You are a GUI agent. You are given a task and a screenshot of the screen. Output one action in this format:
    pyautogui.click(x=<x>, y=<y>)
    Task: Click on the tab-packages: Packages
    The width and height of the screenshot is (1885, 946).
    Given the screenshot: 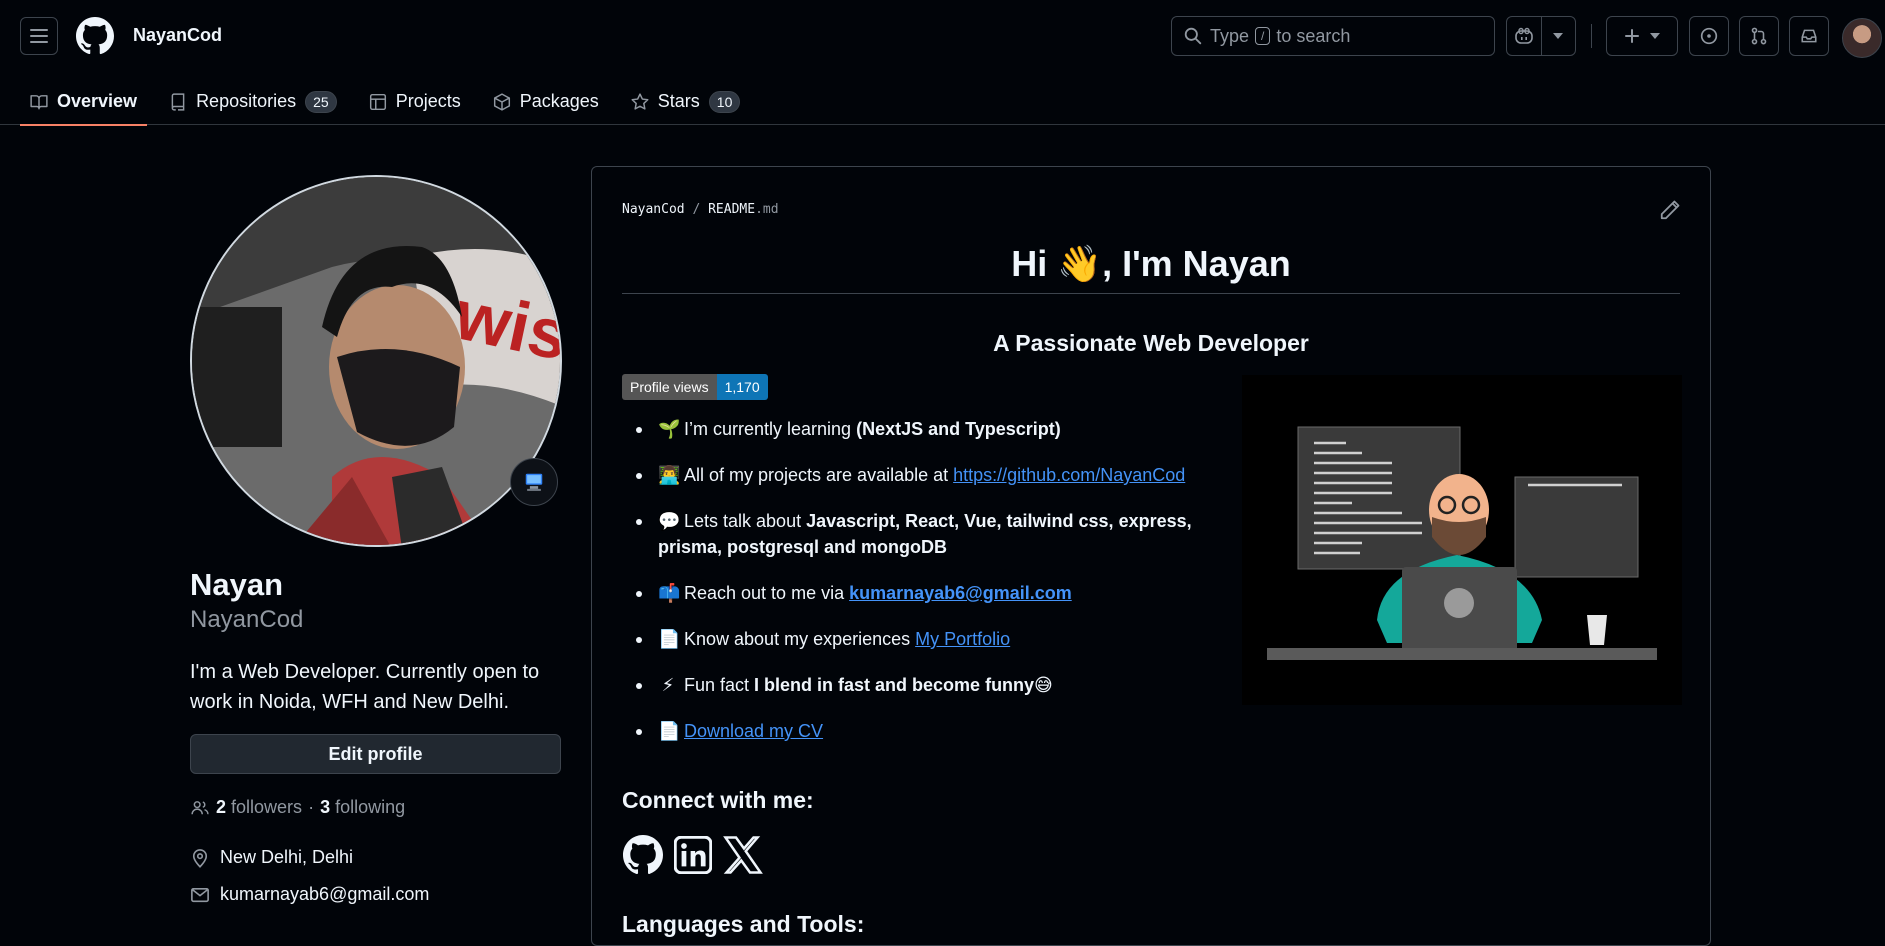 What is the action you would take?
    pyautogui.click(x=546, y=101)
    